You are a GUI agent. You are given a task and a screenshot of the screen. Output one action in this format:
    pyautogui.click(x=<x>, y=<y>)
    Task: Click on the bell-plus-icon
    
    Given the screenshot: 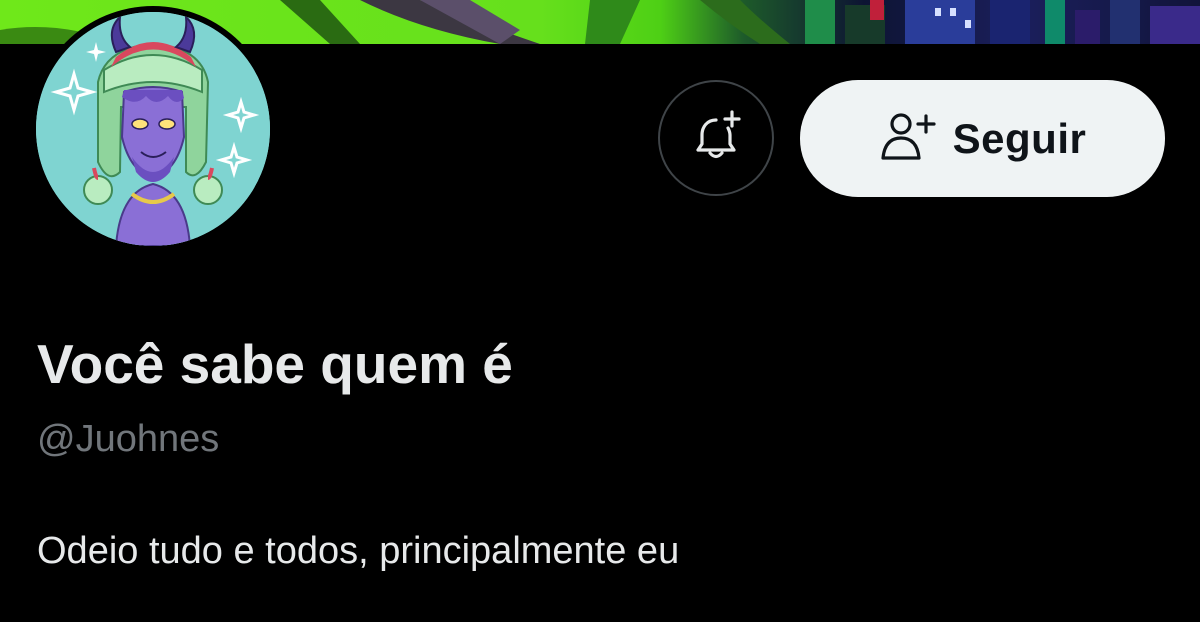 What is the action you would take?
    pyautogui.click(x=716, y=138)
    